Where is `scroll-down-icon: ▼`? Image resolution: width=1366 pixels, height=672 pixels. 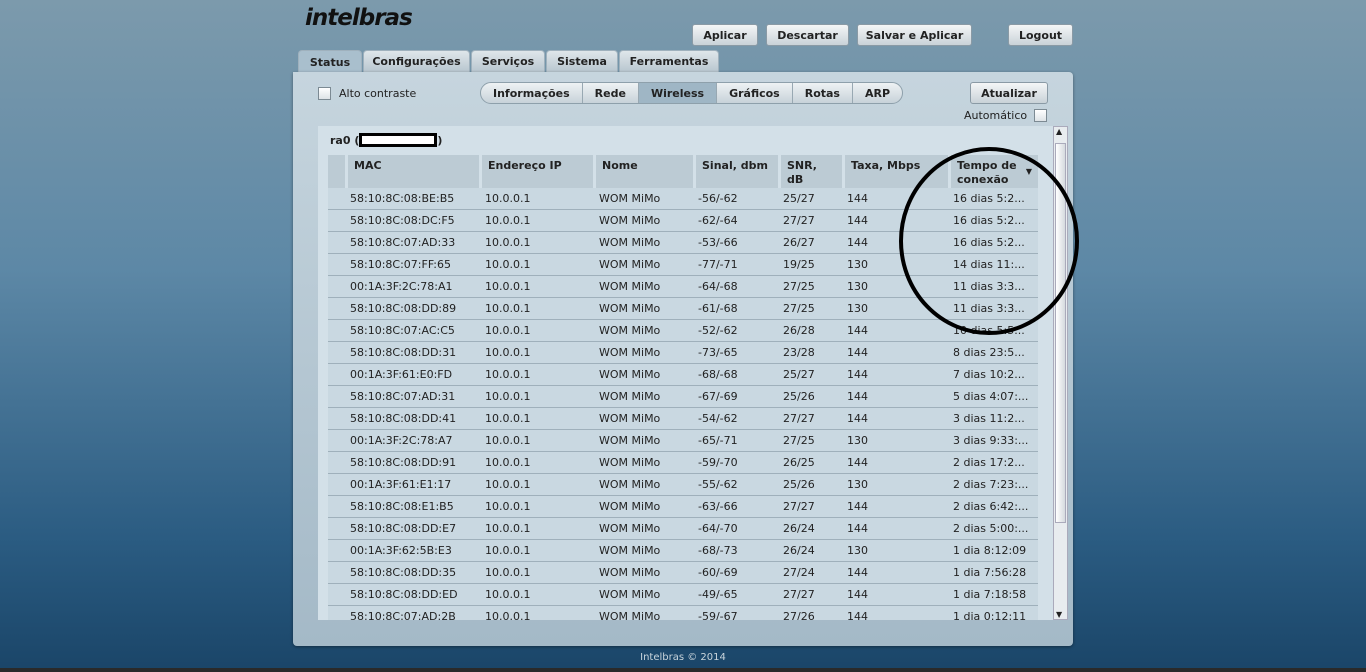 scroll-down-icon: ▼ is located at coordinates (1059, 614).